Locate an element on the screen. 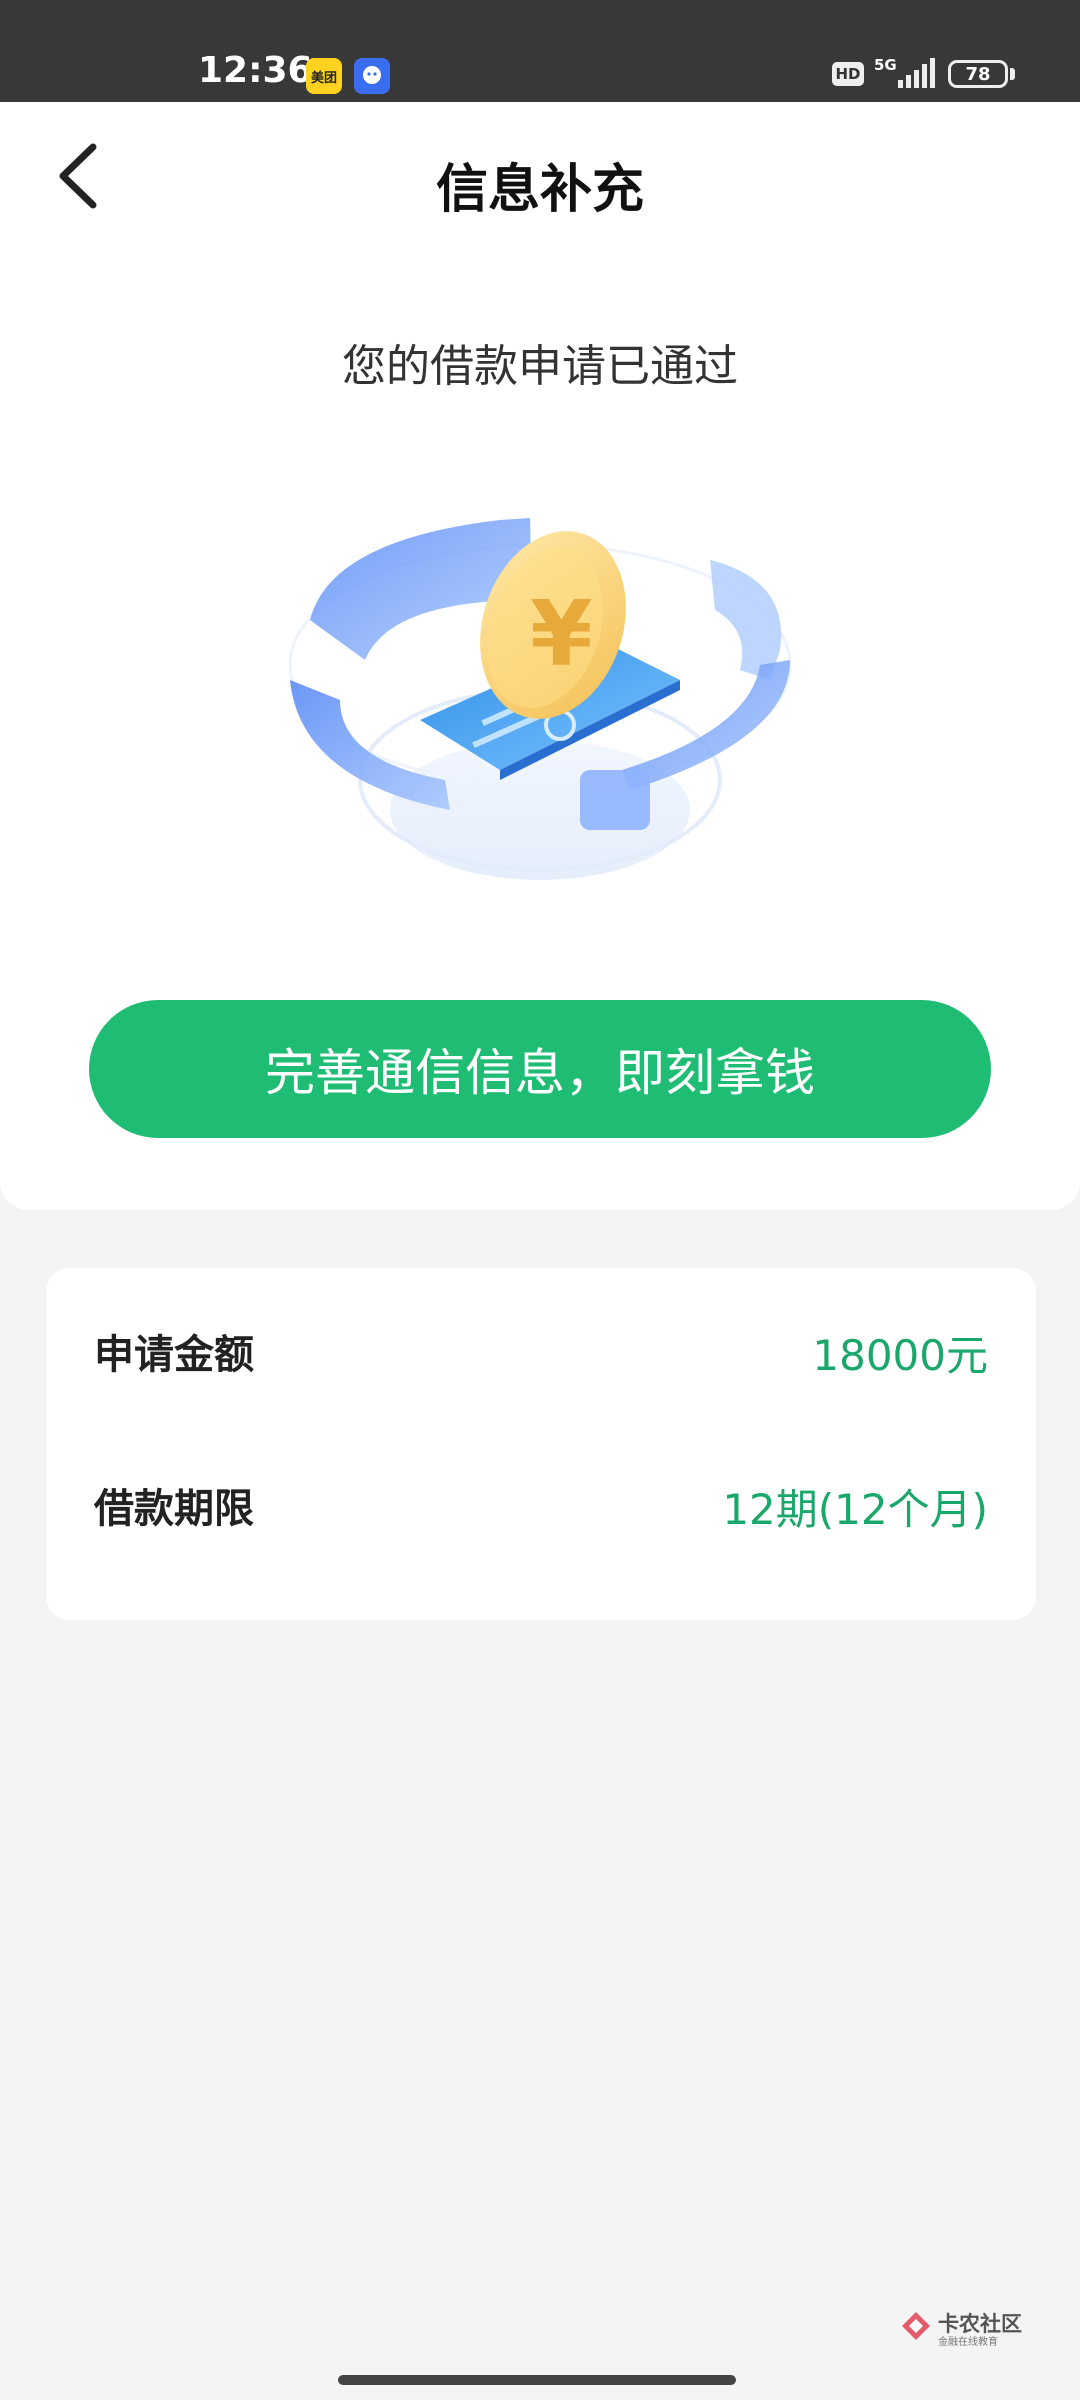  network-type: 5G is located at coordinates (885, 65).